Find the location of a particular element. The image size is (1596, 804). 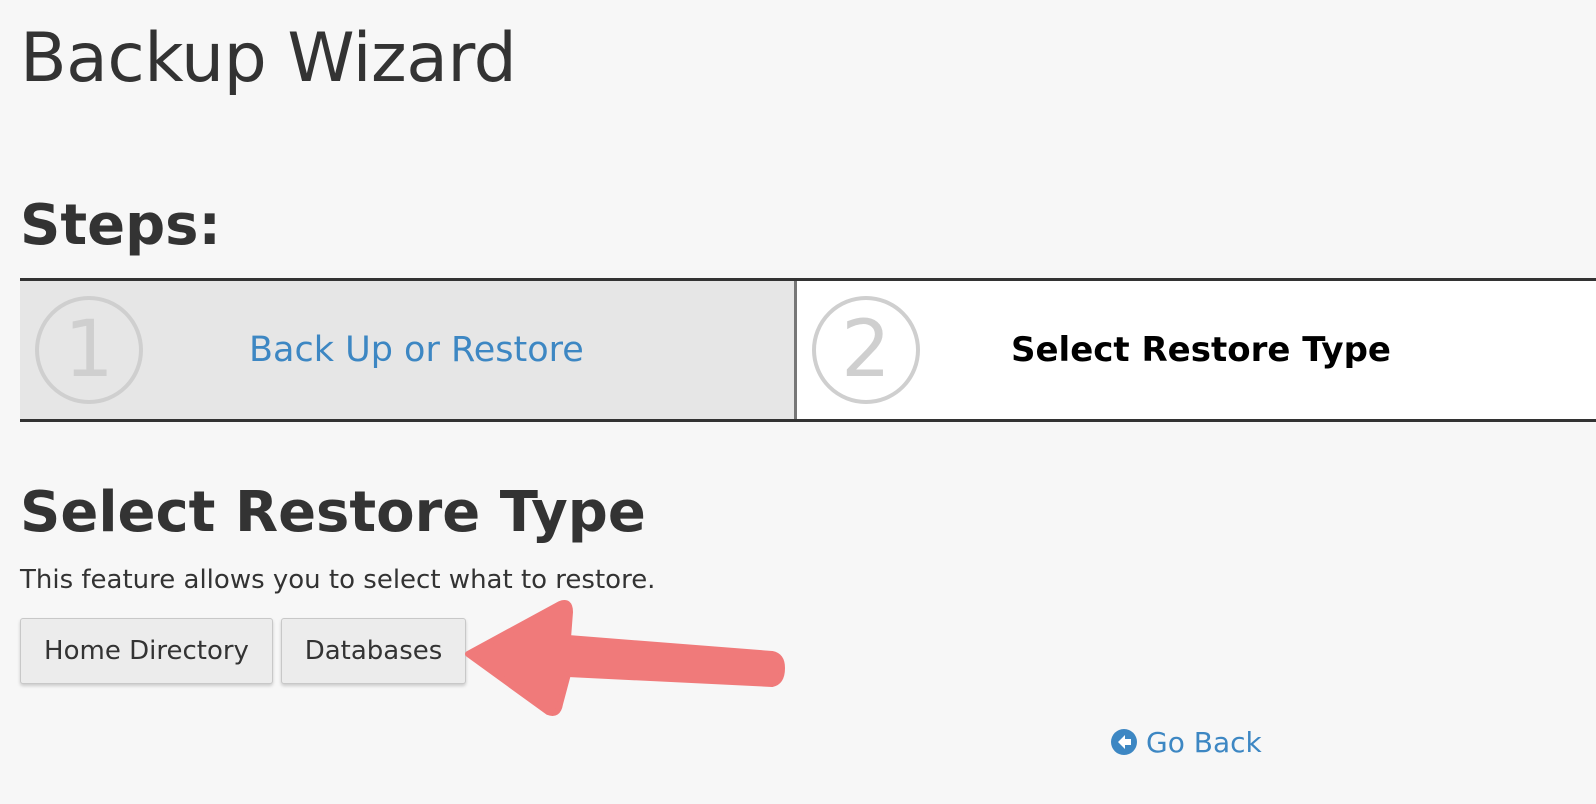

steps-heading: Steps: is located at coordinates (120, 225).